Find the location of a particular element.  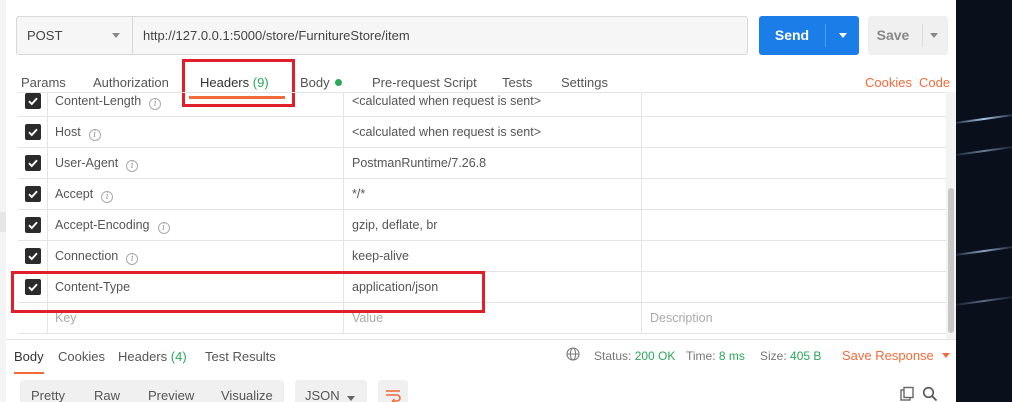

response-tab-body: Body is located at coordinates (29, 361).